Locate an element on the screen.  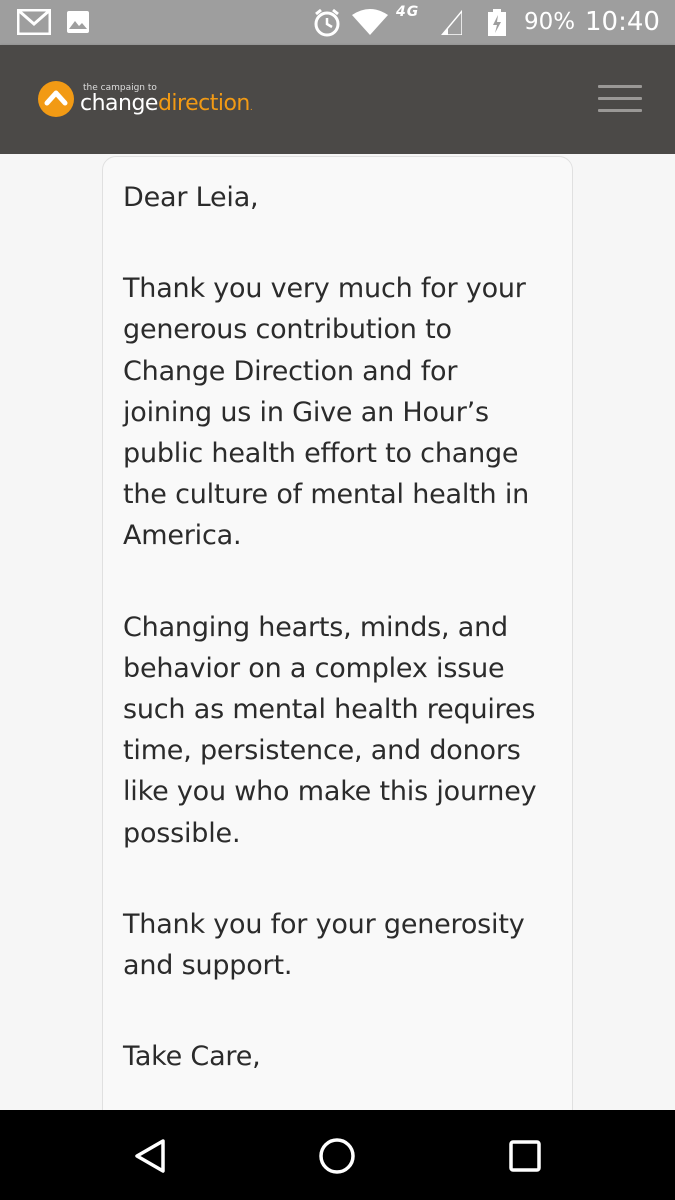
hamburger-menu-icon is located at coordinates (620, 99).